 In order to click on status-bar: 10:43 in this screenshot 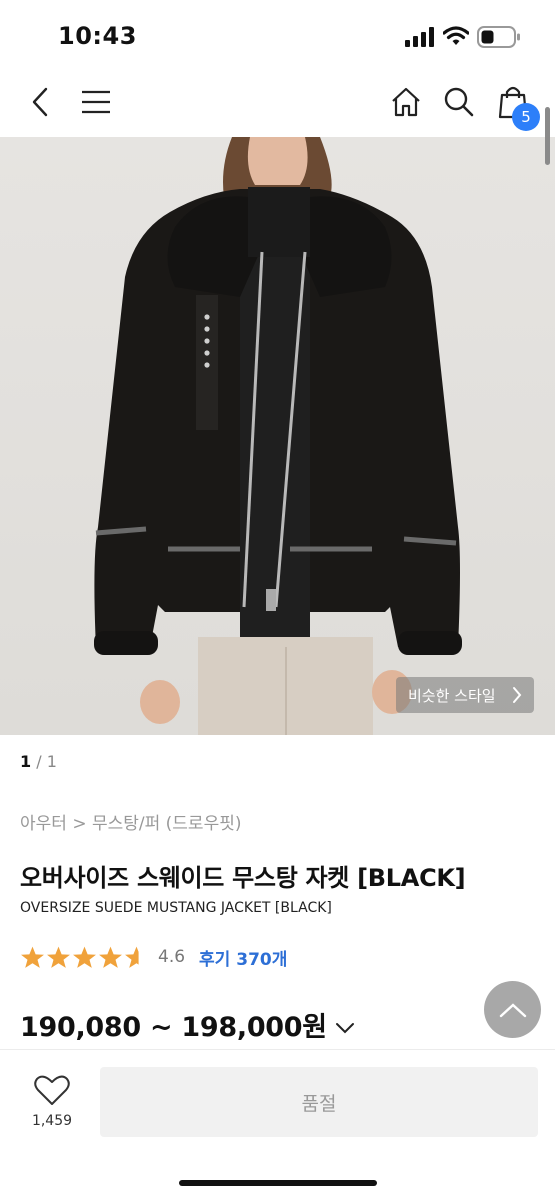, I will do `click(277, 35)`.